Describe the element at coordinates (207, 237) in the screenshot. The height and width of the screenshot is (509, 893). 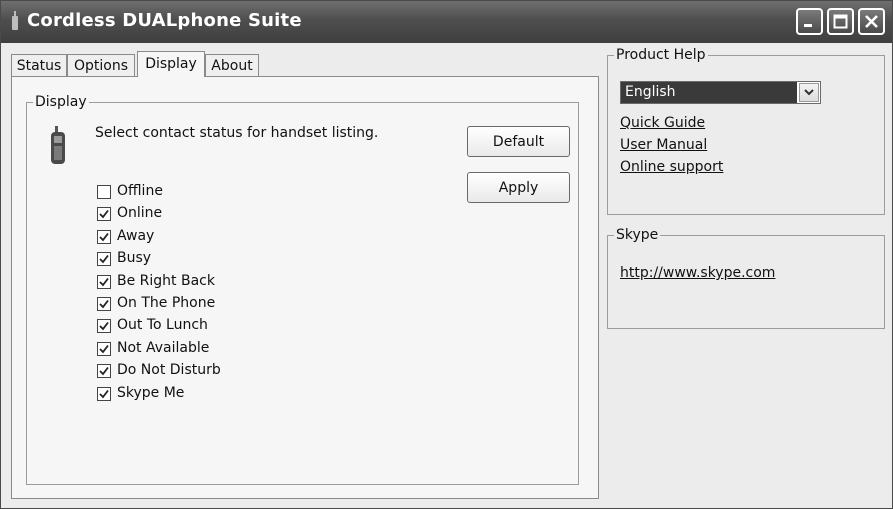
I see `status-checkbox-row: Away` at that location.